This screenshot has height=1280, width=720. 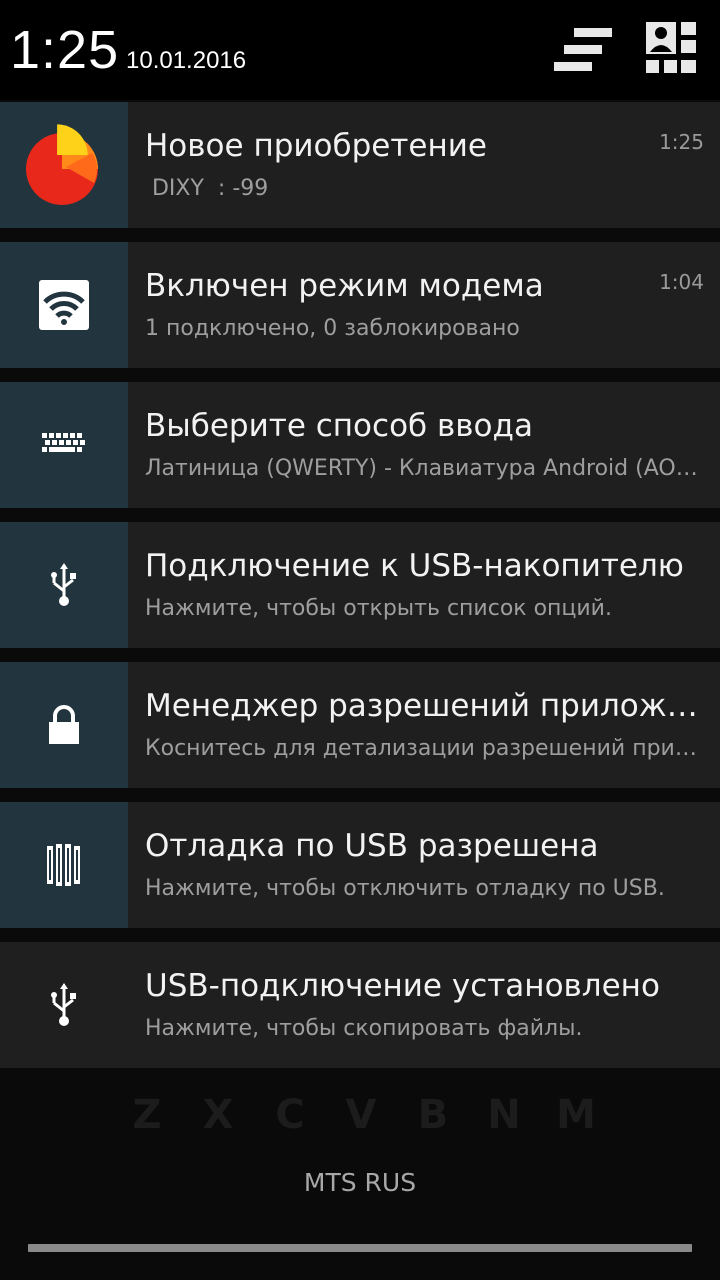 I want to click on pie-chart-app-icon, so click(x=62, y=164).